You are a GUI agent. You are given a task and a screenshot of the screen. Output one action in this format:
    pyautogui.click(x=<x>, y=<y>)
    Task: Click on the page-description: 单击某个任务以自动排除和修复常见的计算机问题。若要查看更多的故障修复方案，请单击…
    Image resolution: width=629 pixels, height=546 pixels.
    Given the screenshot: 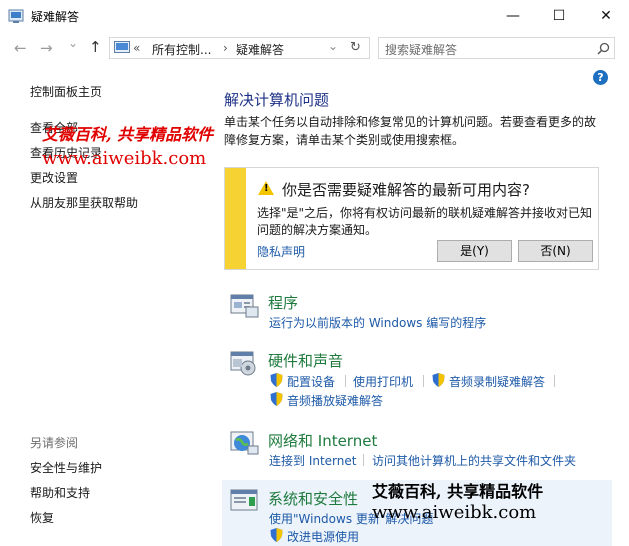 What is the action you would take?
    pyautogui.click(x=410, y=131)
    